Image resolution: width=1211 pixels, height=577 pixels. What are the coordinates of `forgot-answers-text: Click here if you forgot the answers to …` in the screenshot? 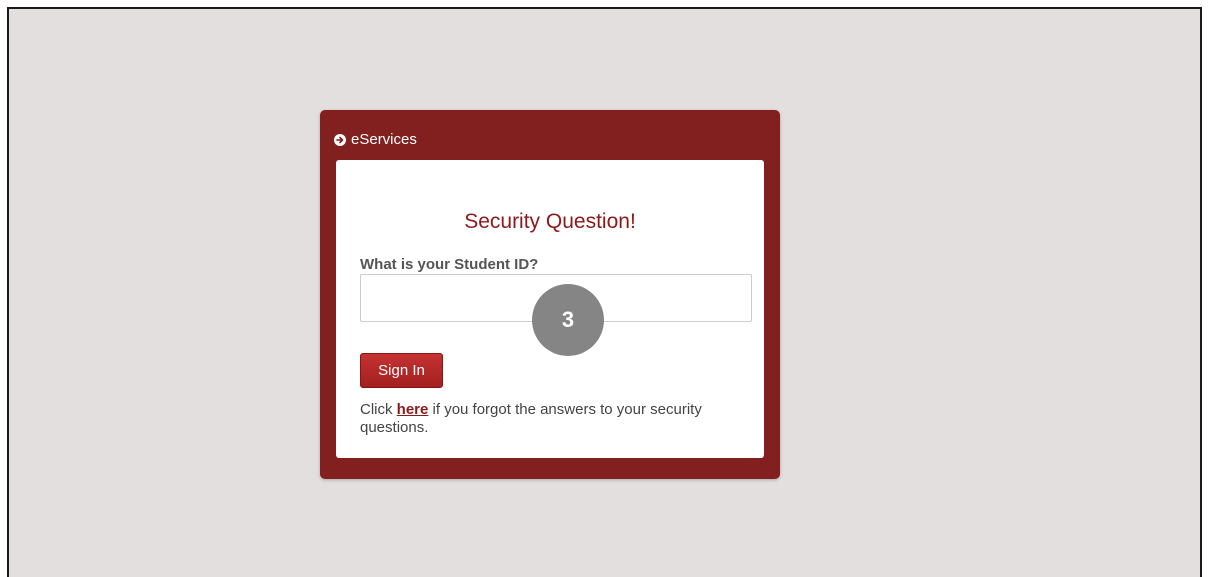 It's located at (555, 419).